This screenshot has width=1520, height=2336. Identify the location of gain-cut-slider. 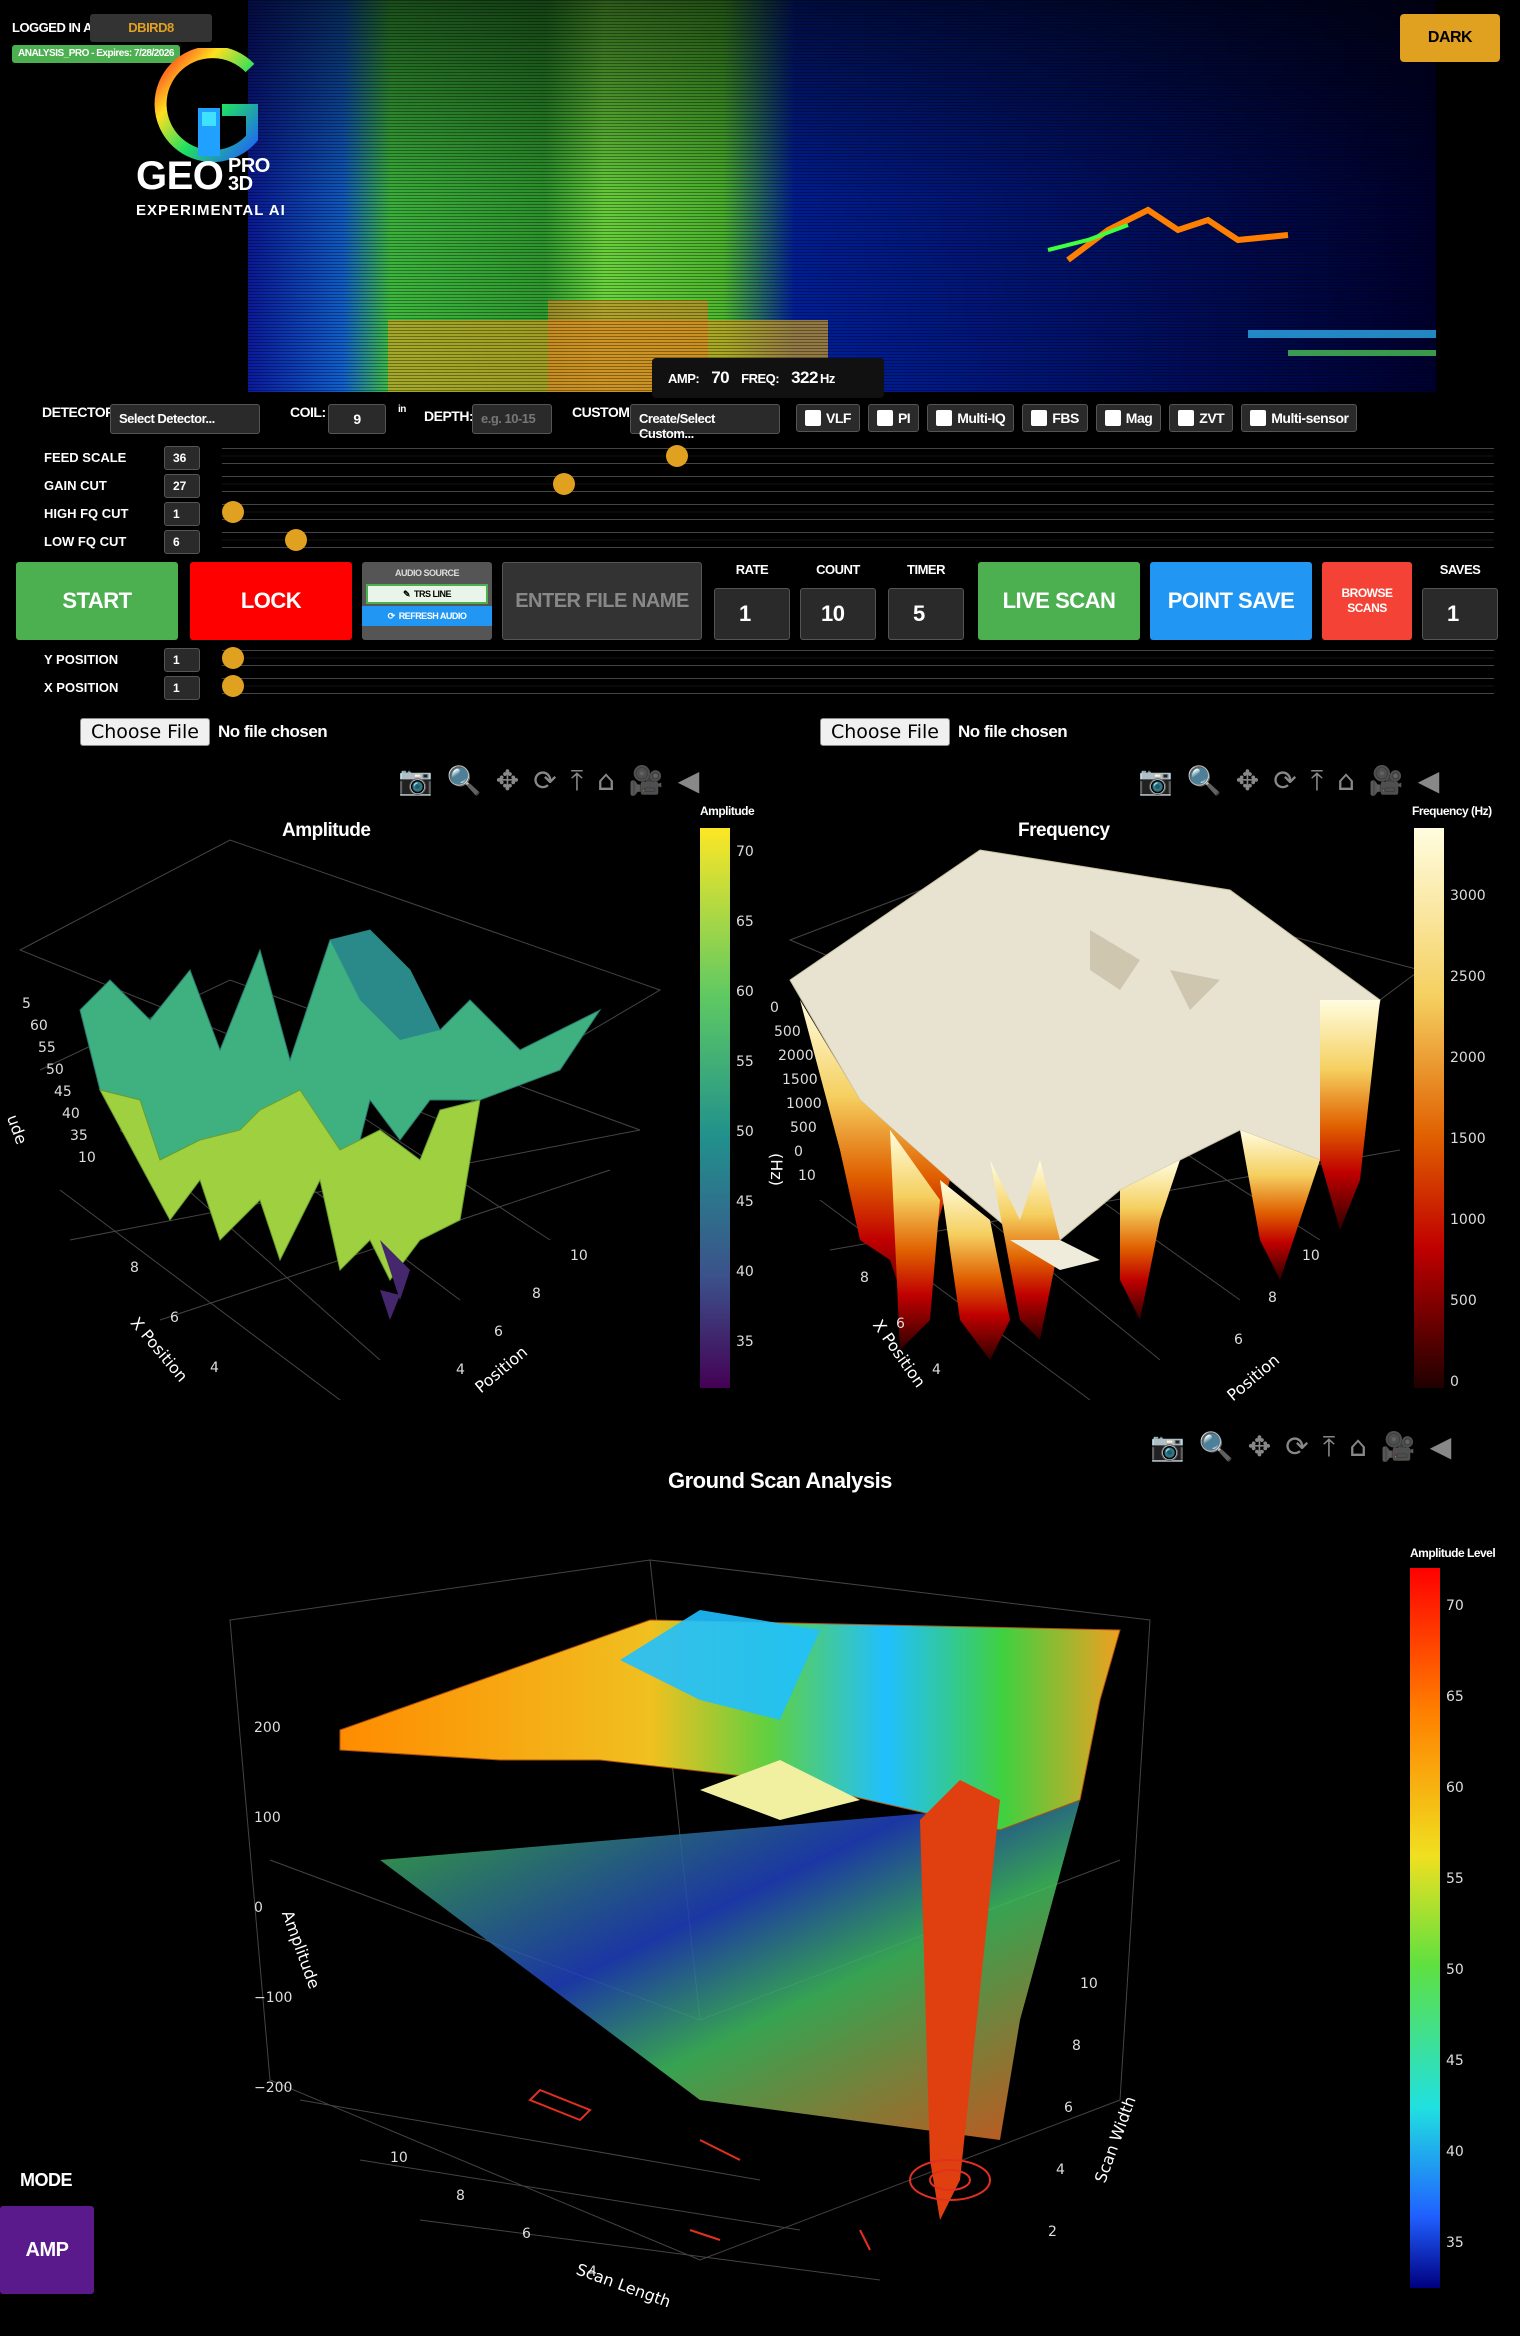
(858, 484).